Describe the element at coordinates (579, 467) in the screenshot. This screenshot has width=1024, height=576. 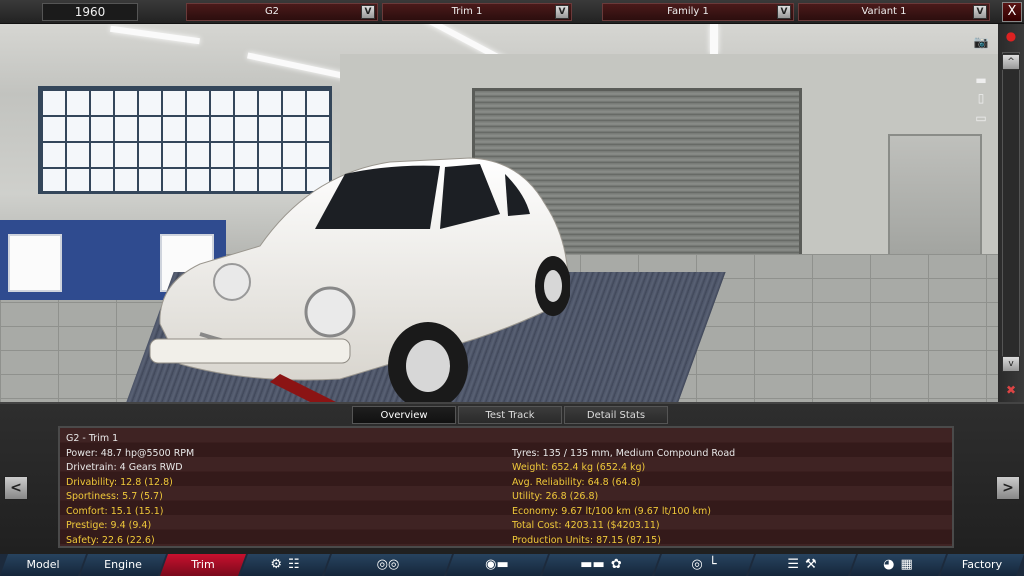
I see `stat-weight: Weight: 652.4 kg (652.4 kg)` at that location.